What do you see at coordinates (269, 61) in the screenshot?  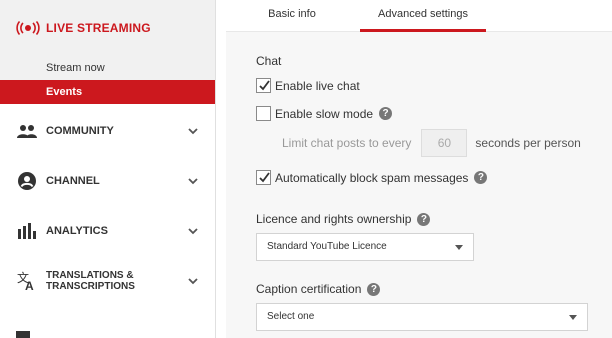 I see `chat-section-title: Chat` at bounding box center [269, 61].